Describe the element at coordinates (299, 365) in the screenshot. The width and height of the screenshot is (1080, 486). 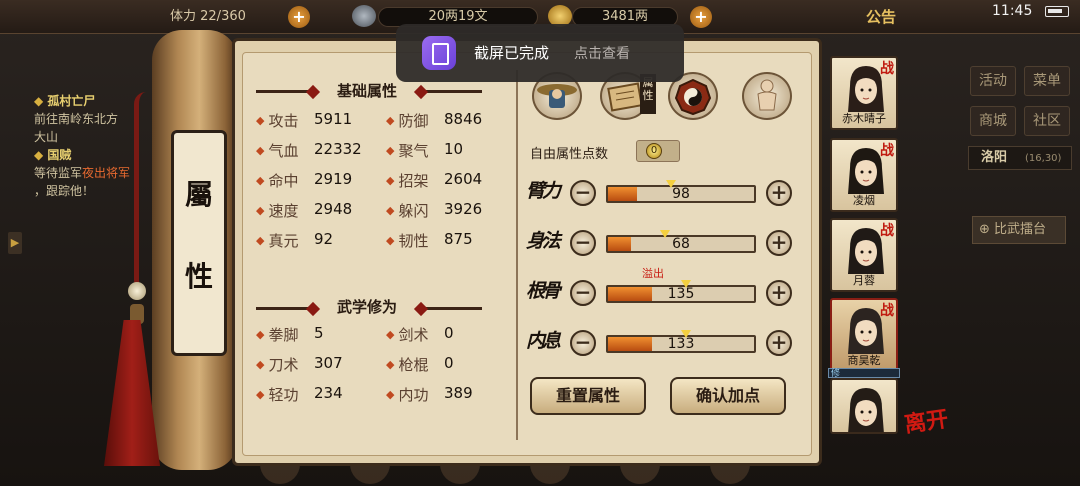
I see `stat-item: ◆ 刀术 307` at that location.